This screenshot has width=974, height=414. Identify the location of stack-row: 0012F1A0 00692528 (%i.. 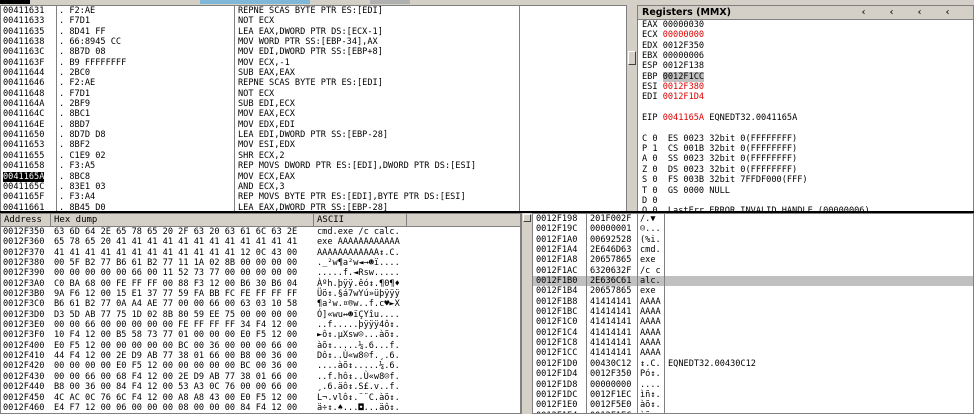
(753, 240).